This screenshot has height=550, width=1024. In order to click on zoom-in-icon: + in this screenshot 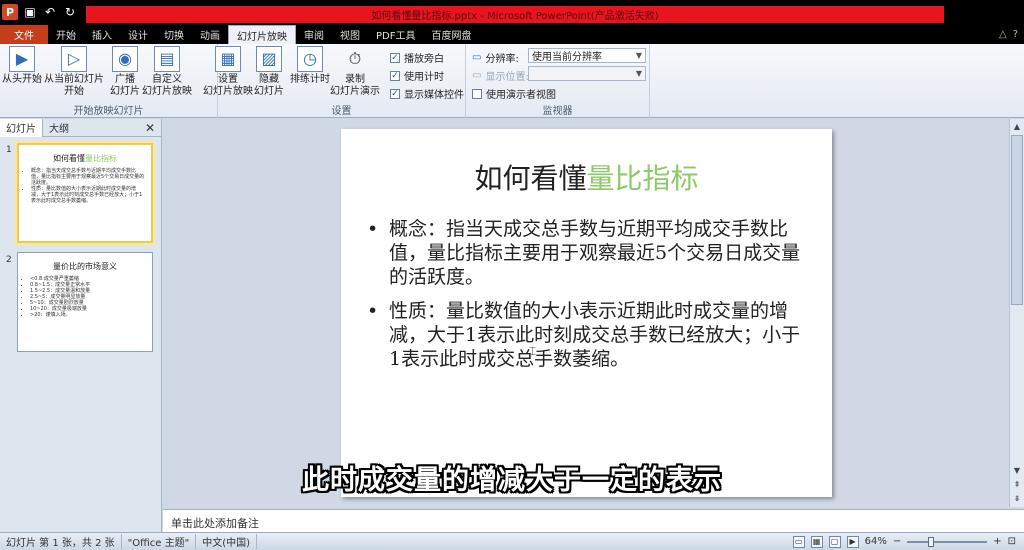, I will do `click(997, 541)`.